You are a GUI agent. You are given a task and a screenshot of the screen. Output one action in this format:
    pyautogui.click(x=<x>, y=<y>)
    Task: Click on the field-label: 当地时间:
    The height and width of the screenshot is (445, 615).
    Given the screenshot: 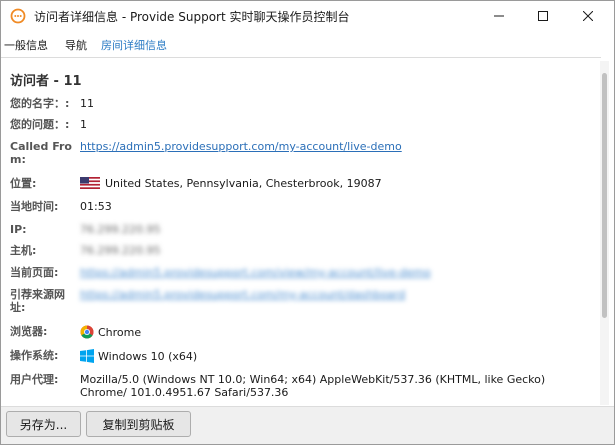 What is the action you would take?
    pyautogui.click(x=34, y=206)
    